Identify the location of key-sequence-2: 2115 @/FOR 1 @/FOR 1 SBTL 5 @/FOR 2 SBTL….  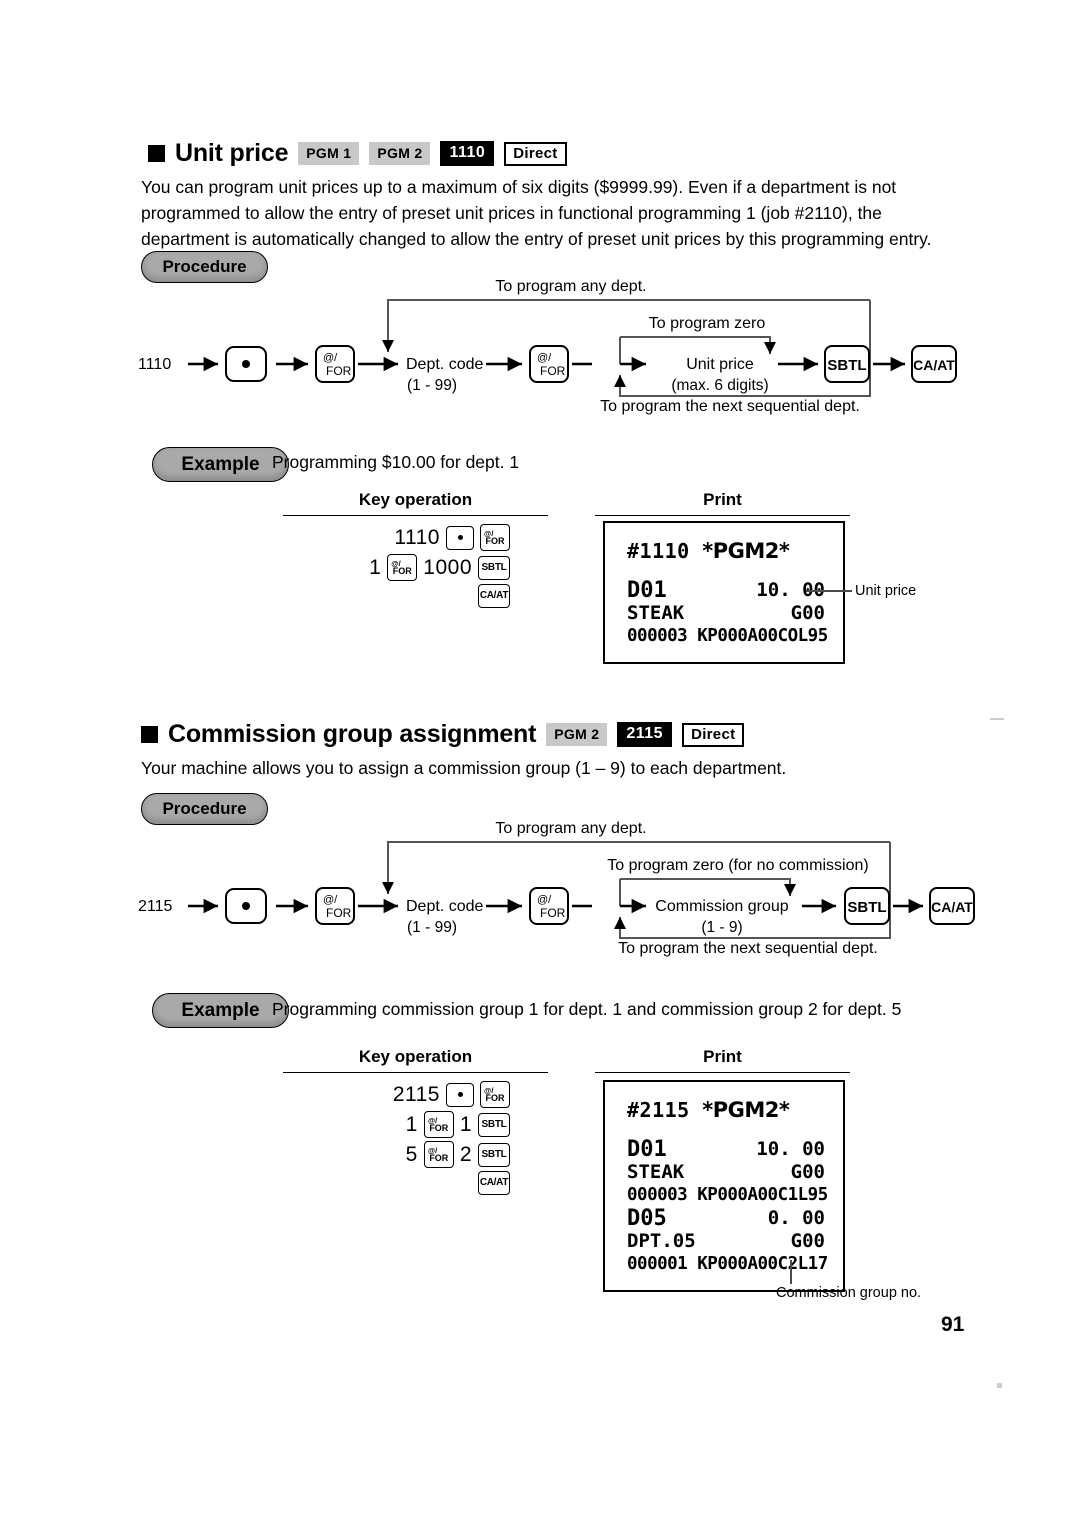
(420, 1138).